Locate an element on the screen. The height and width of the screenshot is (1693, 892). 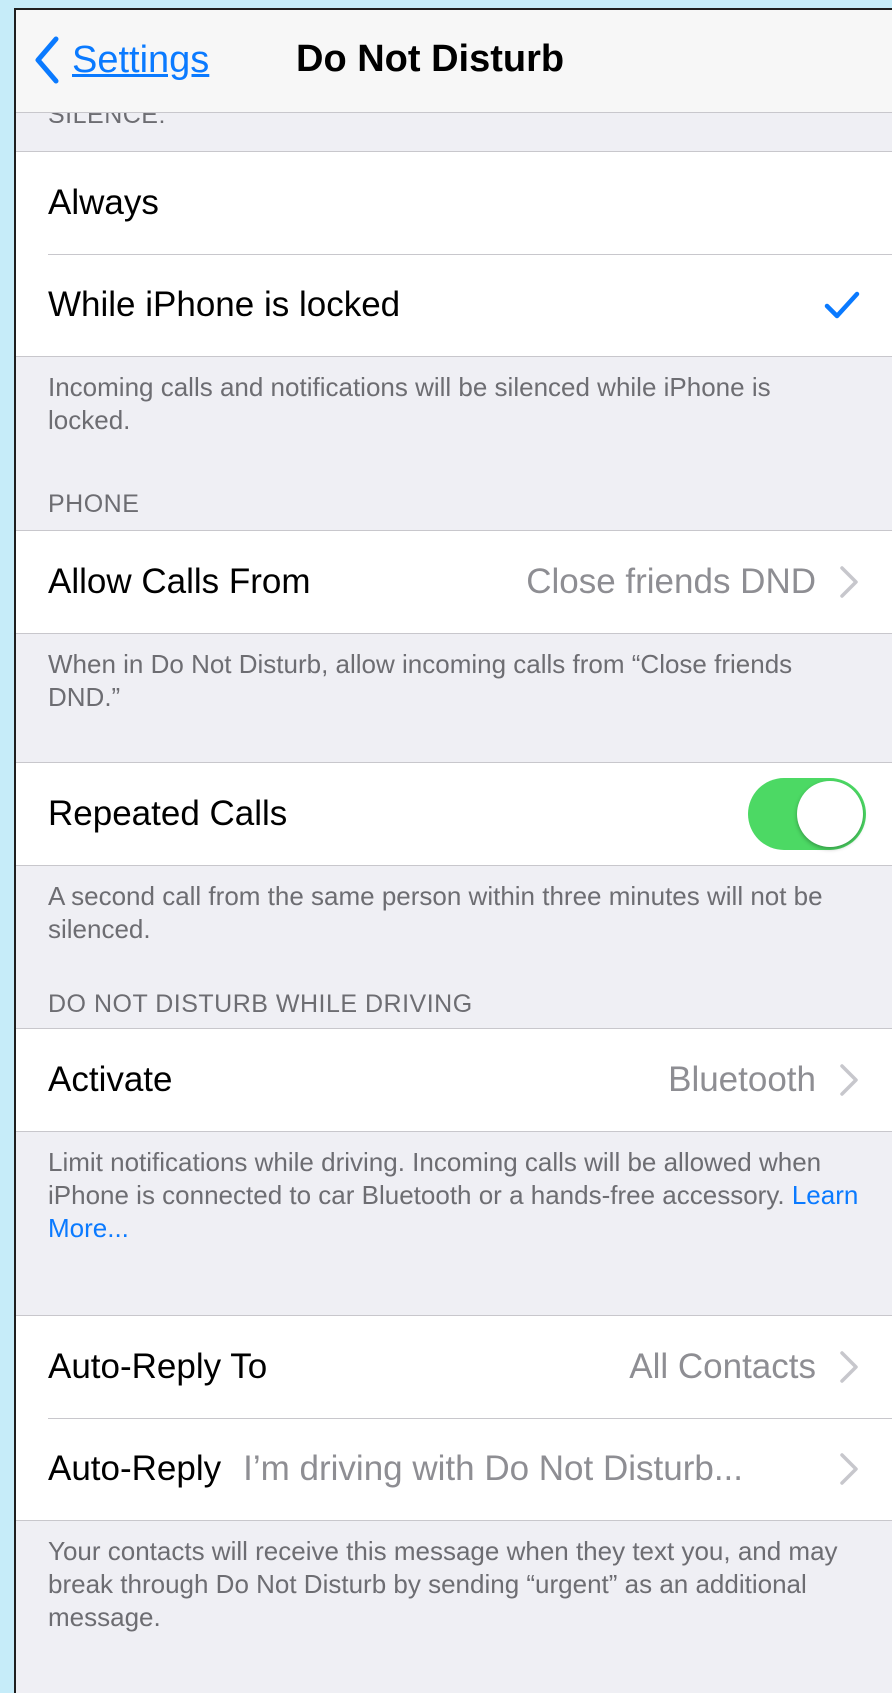
auto-reply-to-row: Auto-Reply To All Contacts is located at coordinates (454, 1367).